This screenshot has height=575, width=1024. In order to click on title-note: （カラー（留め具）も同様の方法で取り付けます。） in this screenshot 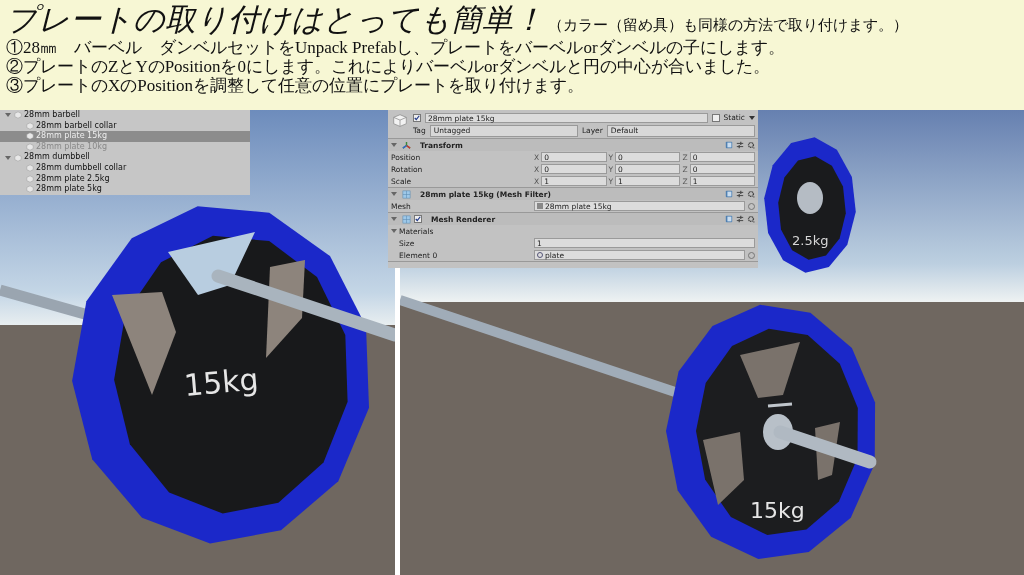, I will do `click(728, 25)`.